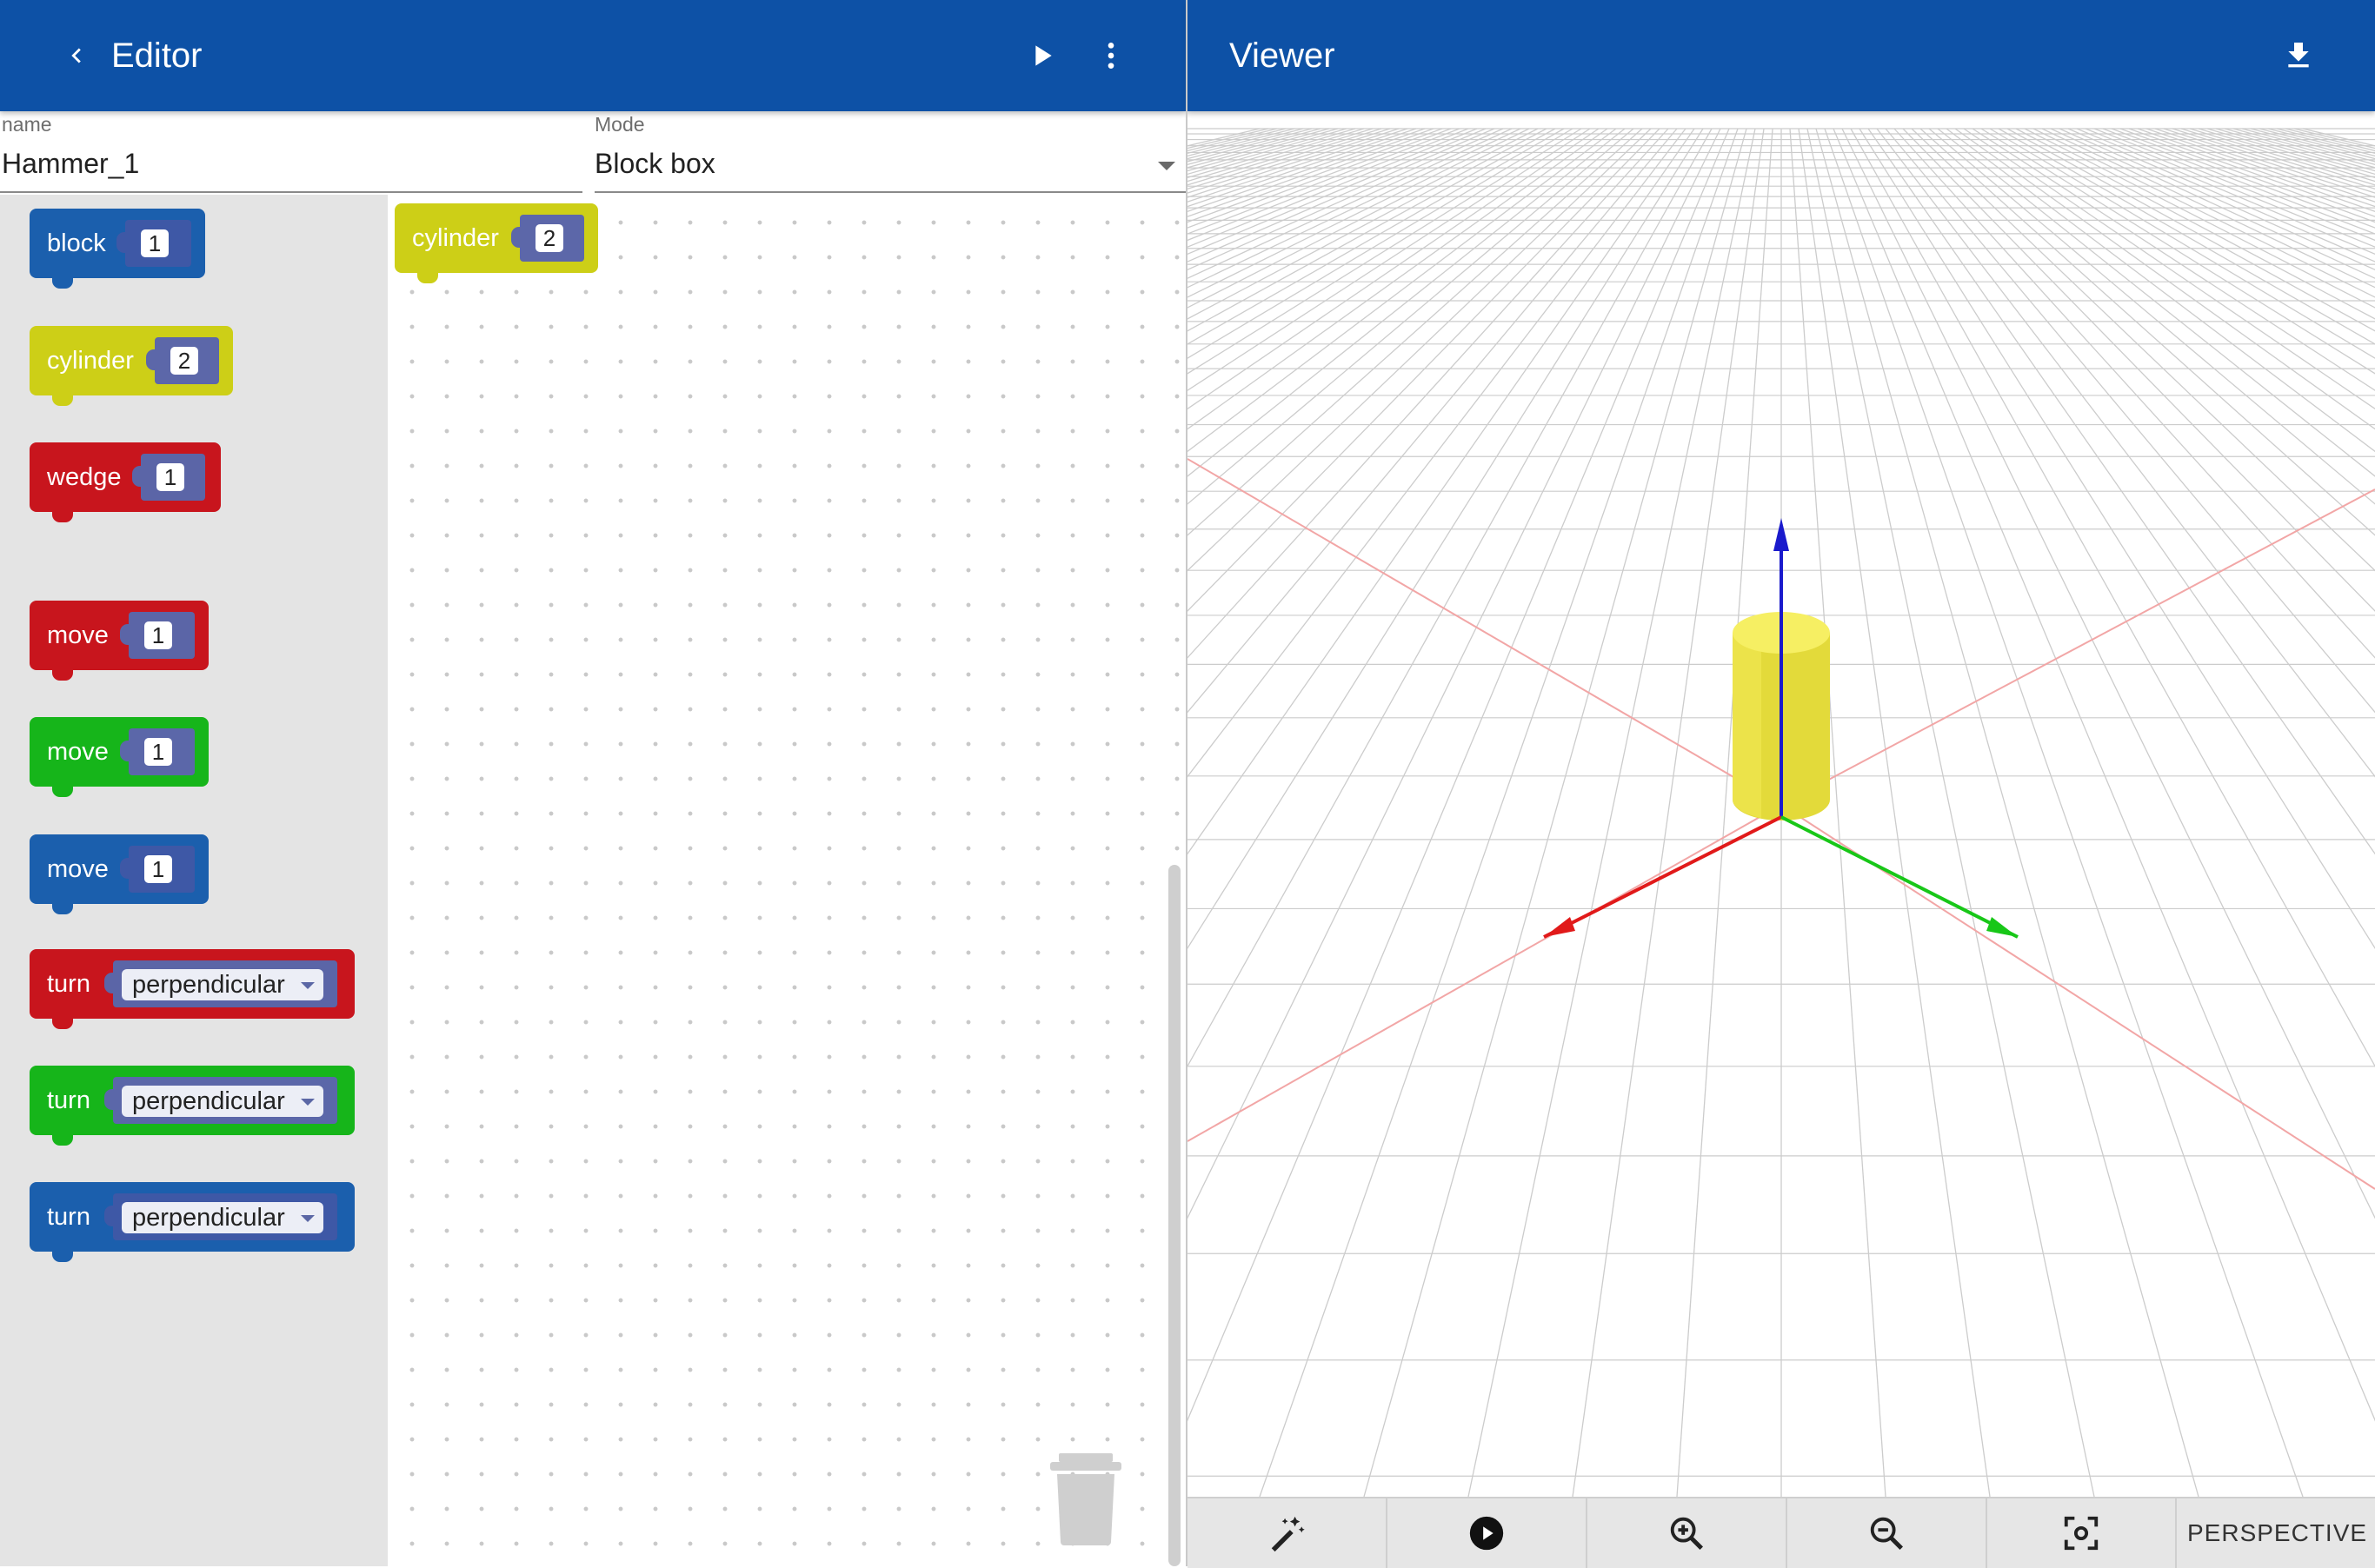 The width and height of the screenshot is (2375, 1568). I want to click on block-label: block, so click(76, 243).